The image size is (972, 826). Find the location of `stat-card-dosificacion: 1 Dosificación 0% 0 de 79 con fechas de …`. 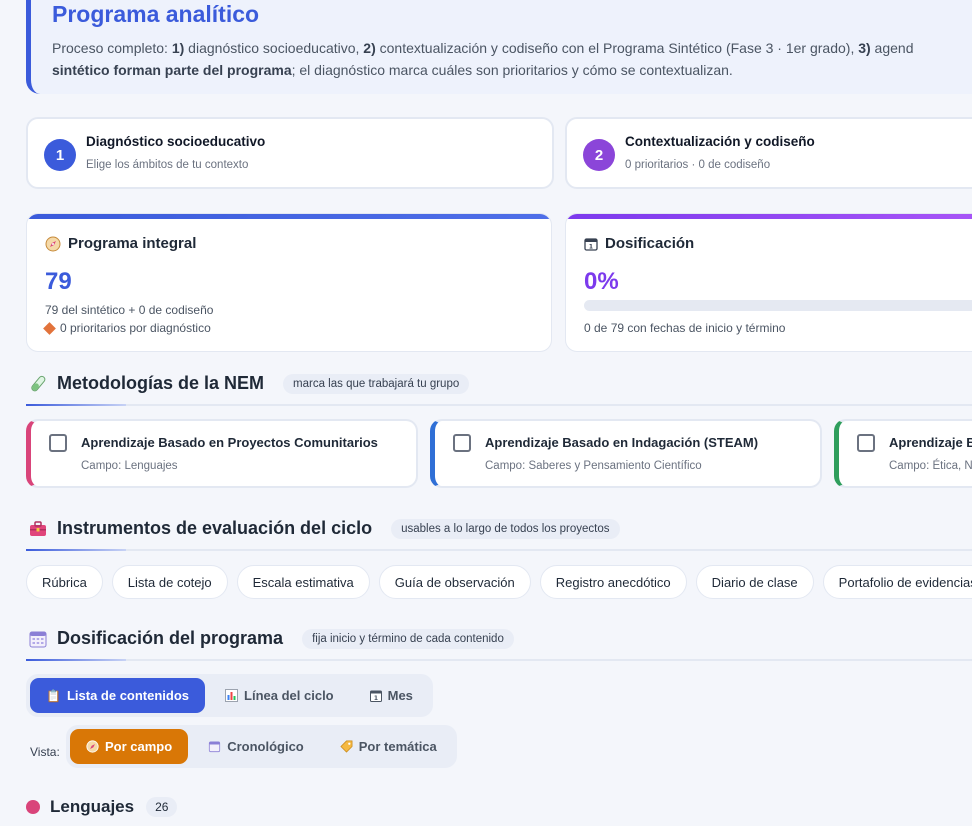

stat-card-dosificacion: 1 Dosificación 0% 0 de 79 con fechas de … is located at coordinates (768, 282).